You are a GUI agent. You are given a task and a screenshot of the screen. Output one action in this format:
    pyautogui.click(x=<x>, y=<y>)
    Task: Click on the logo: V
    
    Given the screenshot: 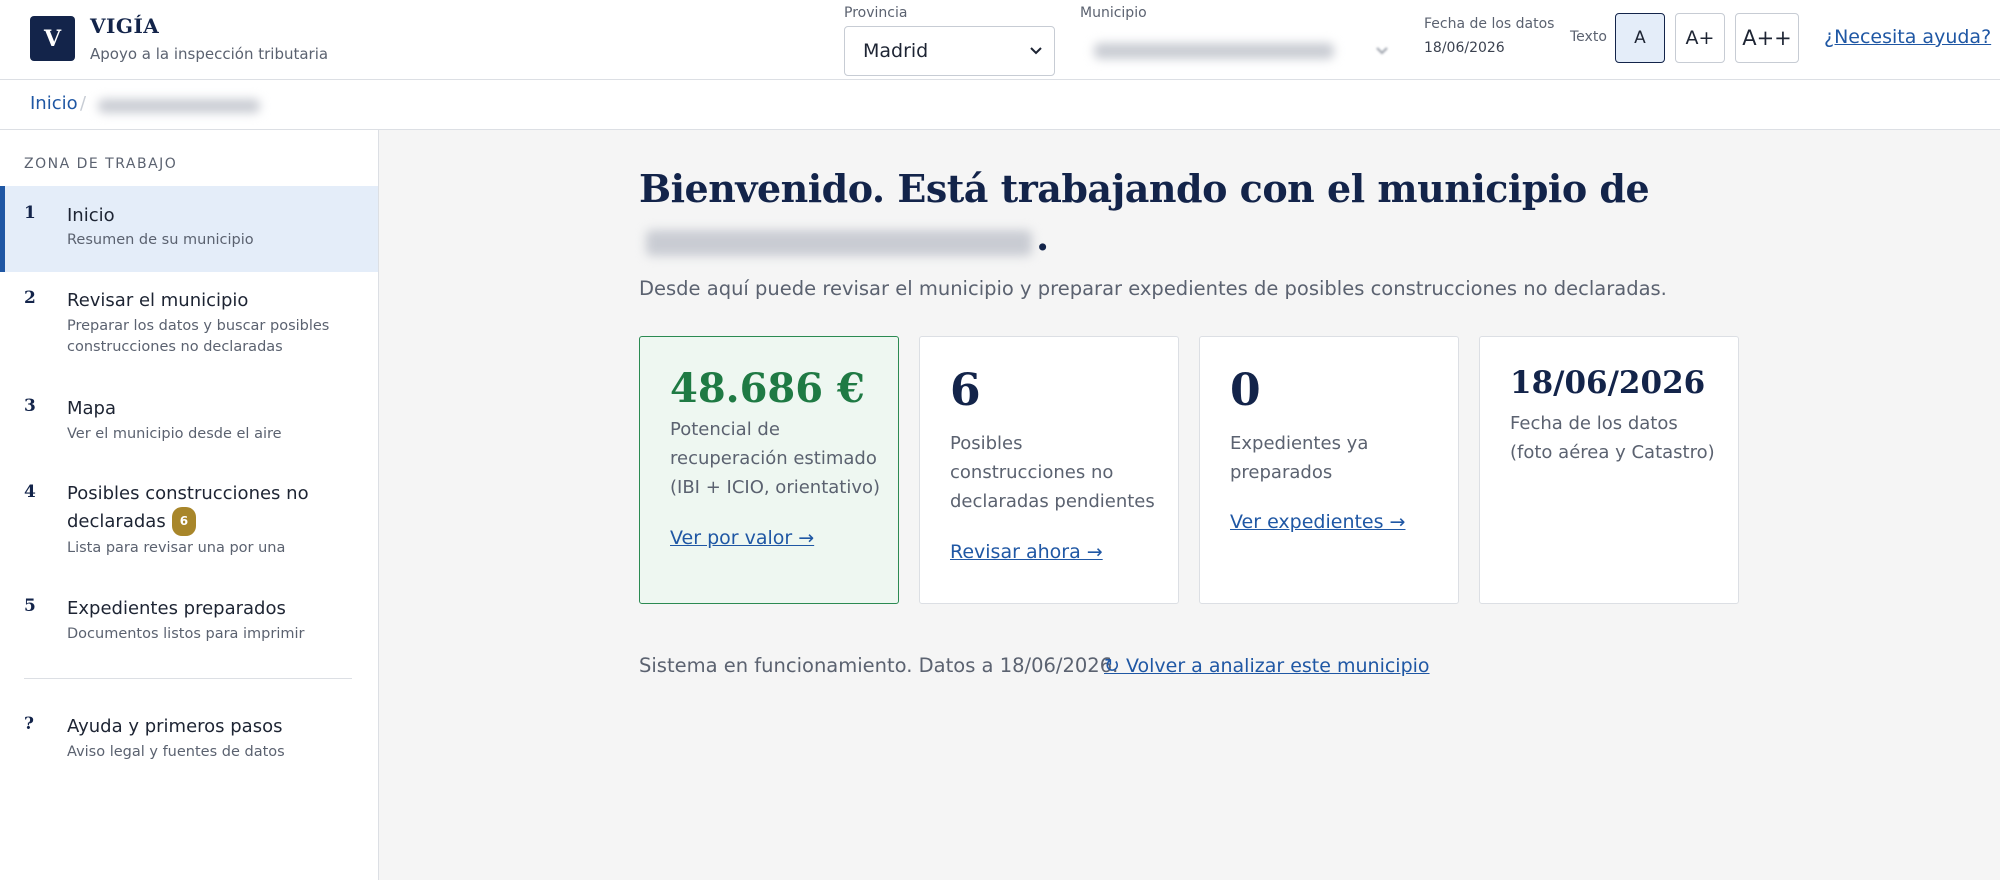 What is the action you would take?
    pyautogui.click(x=52, y=38)
    